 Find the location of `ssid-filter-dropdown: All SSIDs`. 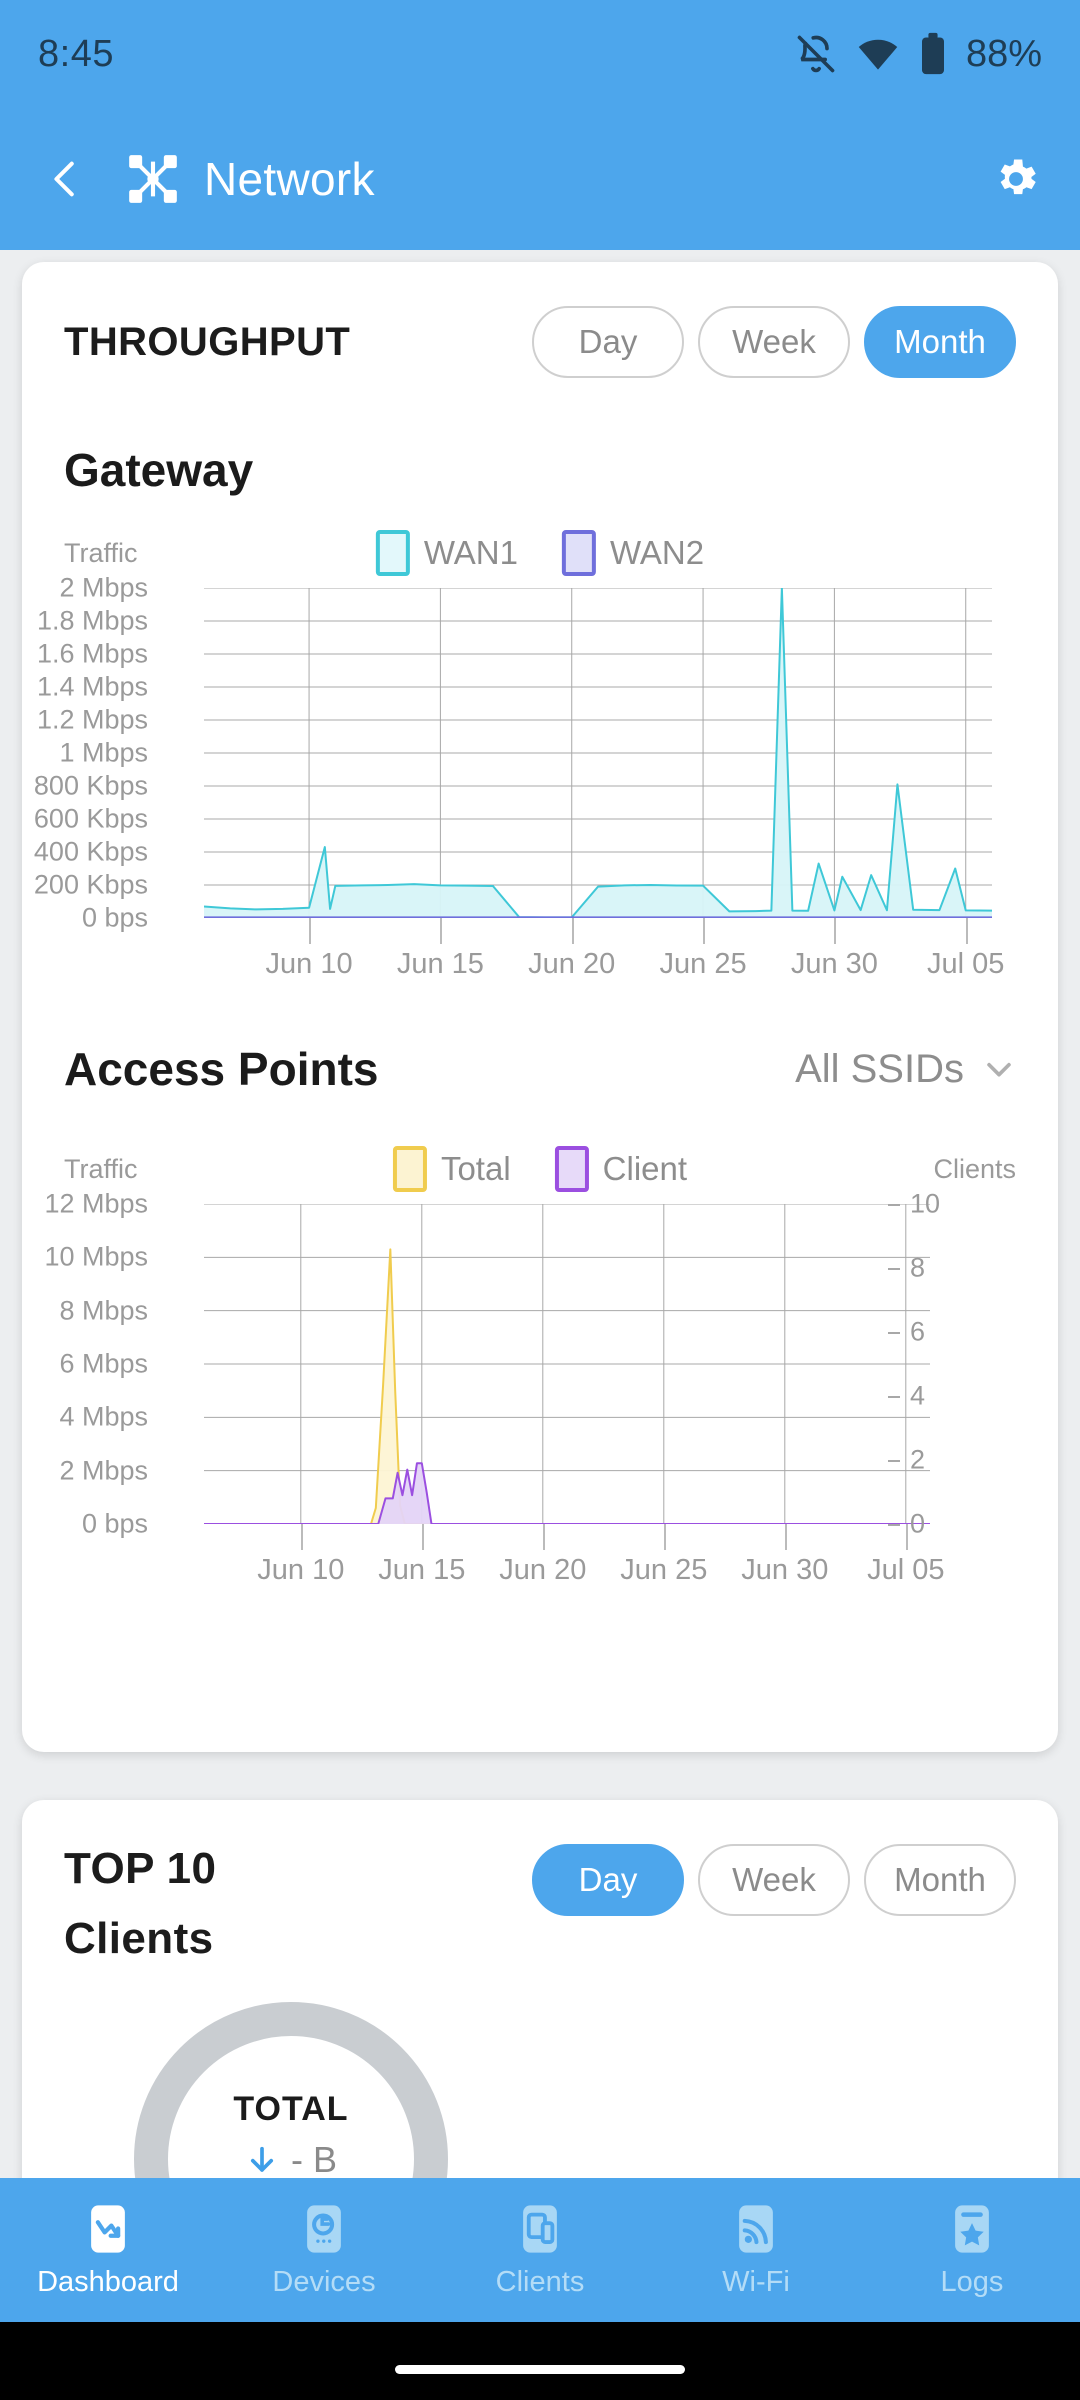

ssid-filter-dropdown: All SSIDs is located at coordinates (905, 1069).